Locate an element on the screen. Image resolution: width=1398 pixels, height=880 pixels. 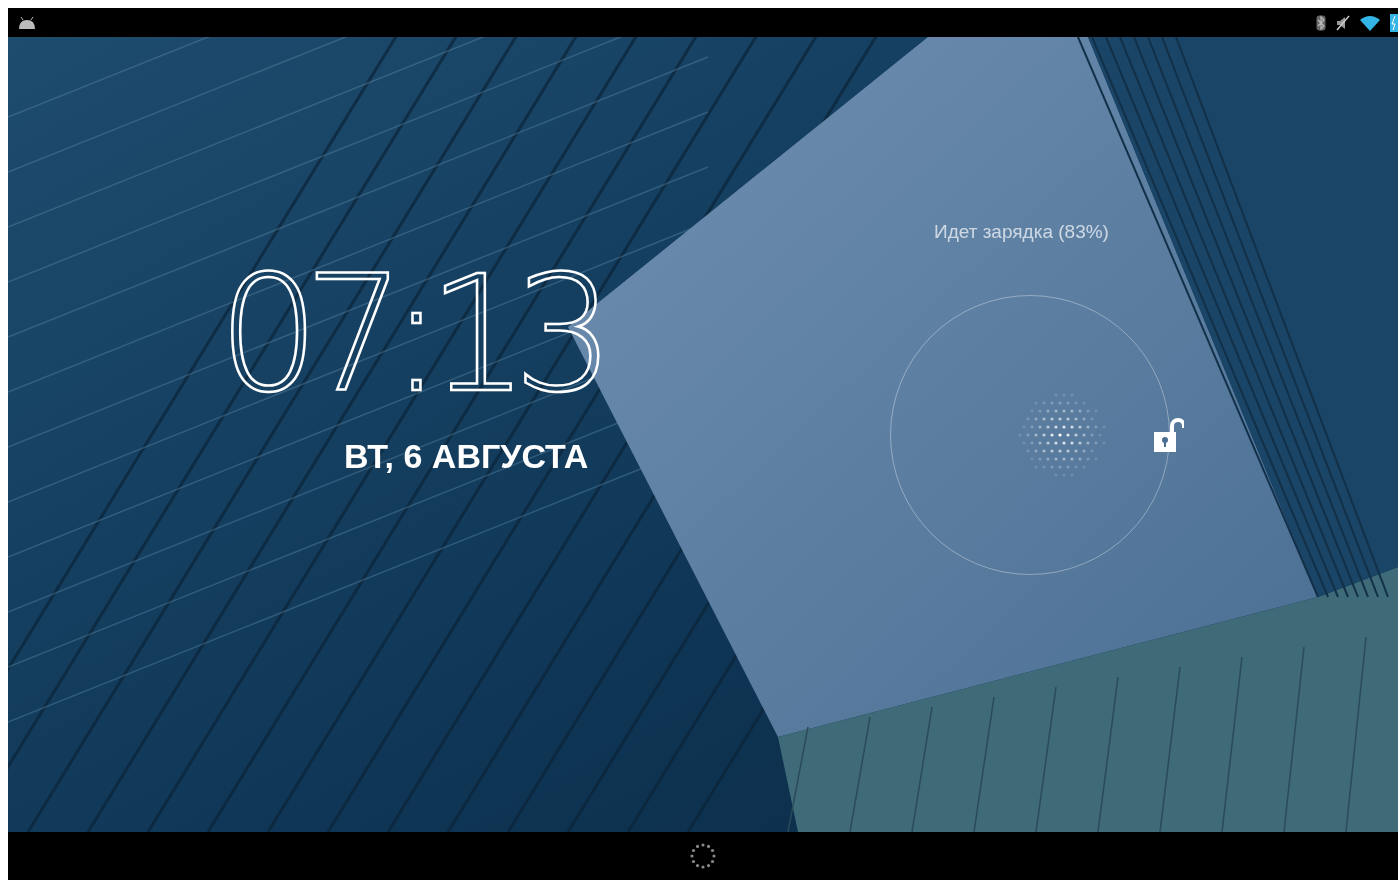
unlock-icon is located at coordinates (1169, 435).